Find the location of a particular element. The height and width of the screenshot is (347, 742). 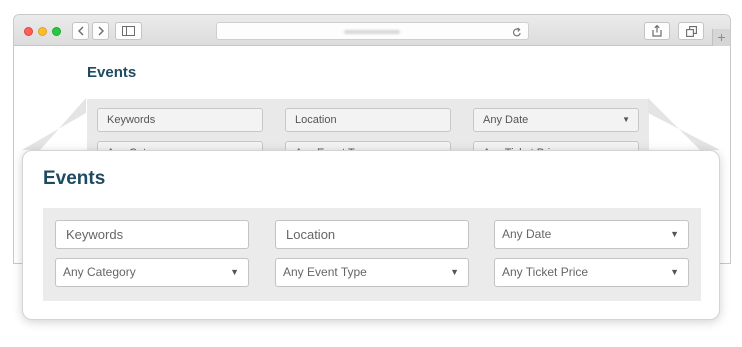

event-type-select: Any Event Type ▼ is located at coordinates (372, 272).